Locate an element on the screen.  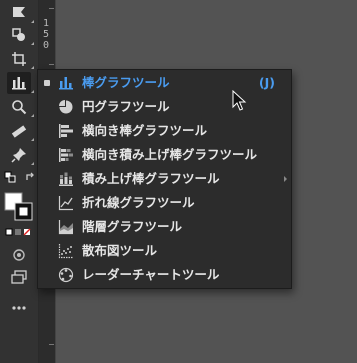
menu-item-line-graph: 折れ線グラフツール is located at coordinates (164, 203).